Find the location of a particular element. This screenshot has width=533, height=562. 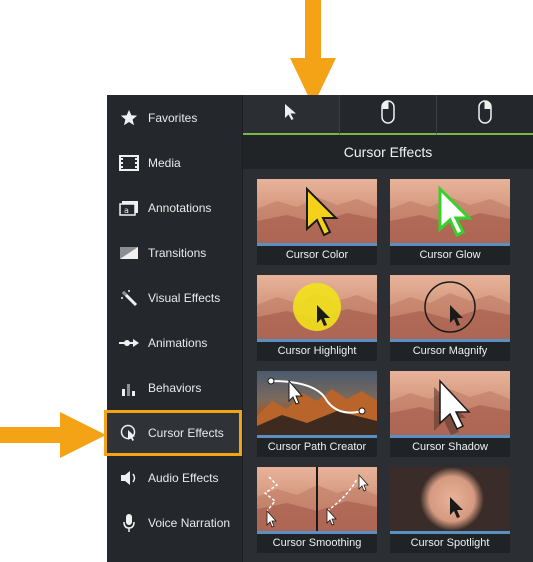

cursor-path-creator-thumbnail is located at coordinates (317, 404).